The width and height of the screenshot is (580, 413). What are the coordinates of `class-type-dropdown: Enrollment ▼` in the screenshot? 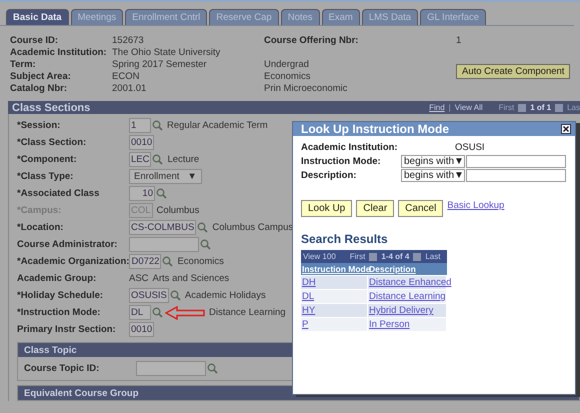 It's located at (165, 176).